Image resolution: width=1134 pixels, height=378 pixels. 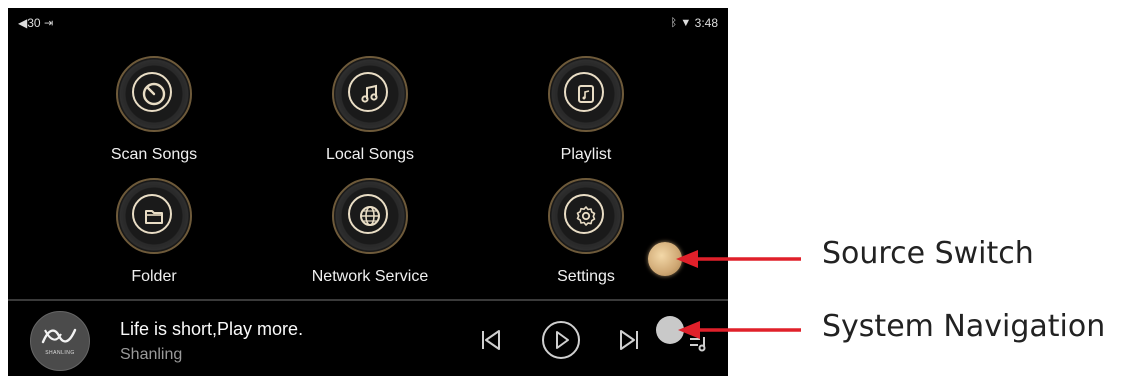 I want to click on app-playlist: Playlist, so click(x=586, y=110).